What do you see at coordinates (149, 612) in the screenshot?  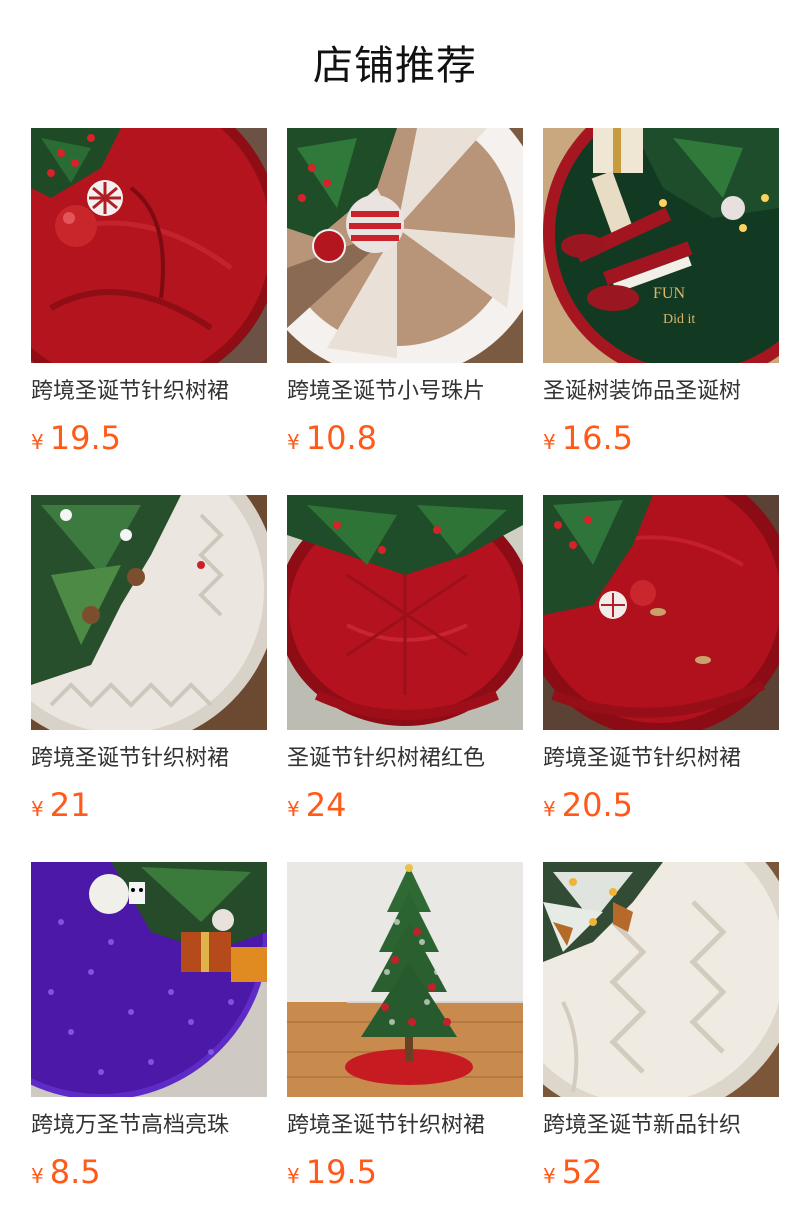 I see `white-knit-tree-skirt-image` at bounding box center [149, 612].